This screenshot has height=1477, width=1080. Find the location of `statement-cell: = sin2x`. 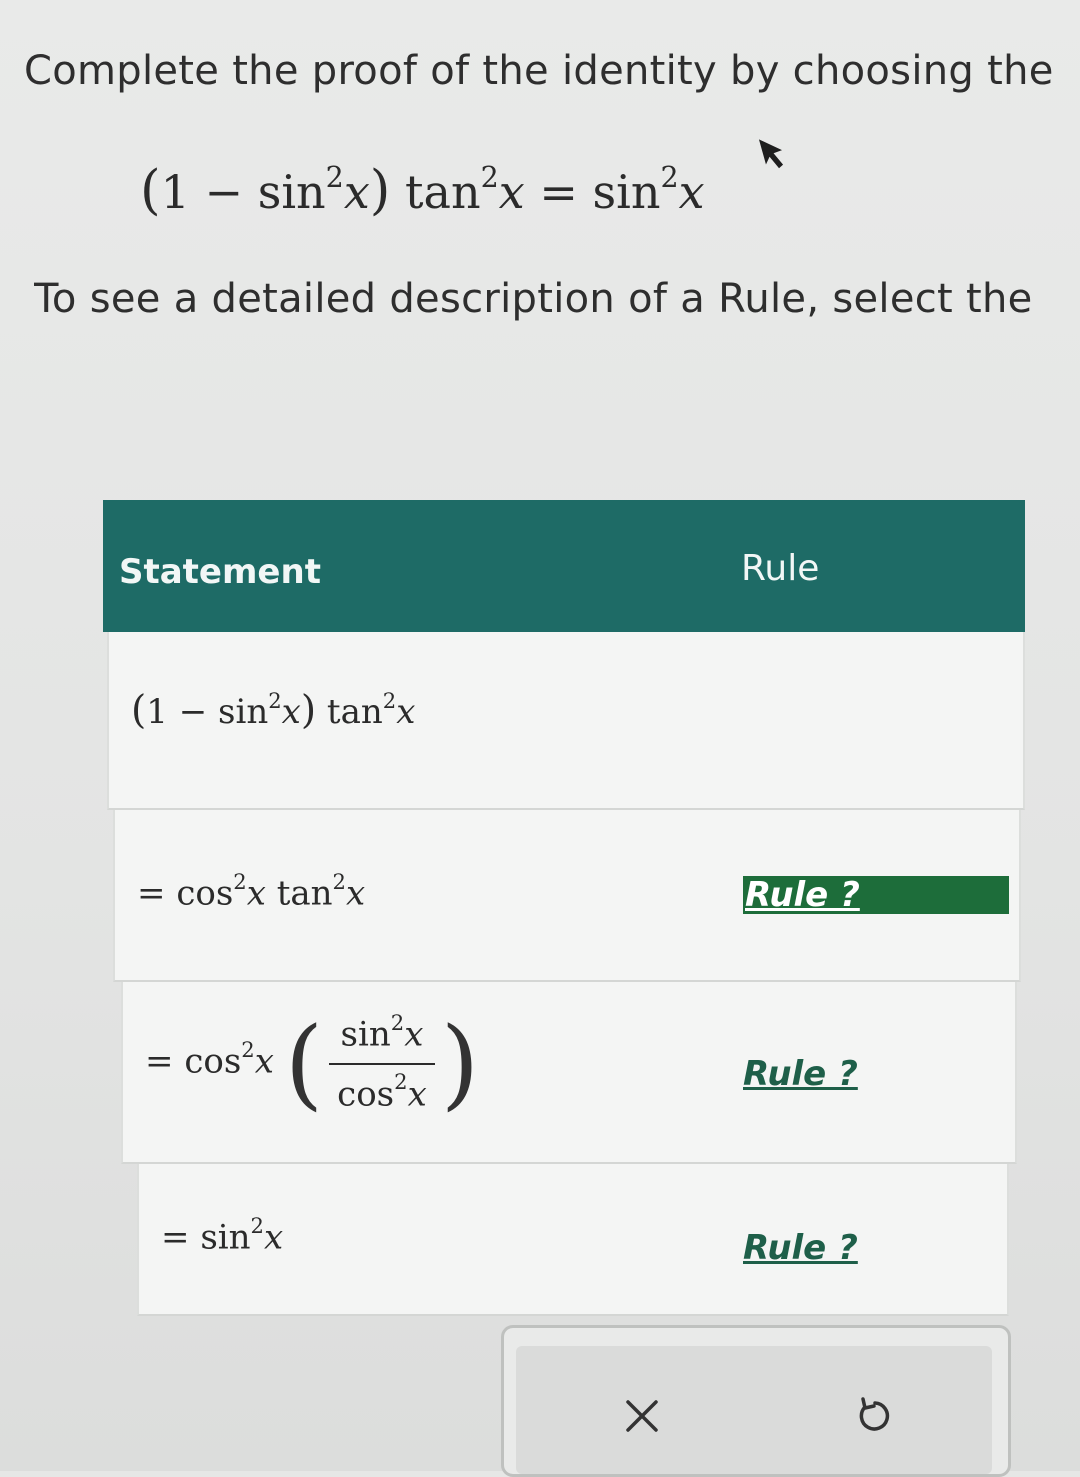

statement-cell: = sin2x is located at coordinates (222, 1235).